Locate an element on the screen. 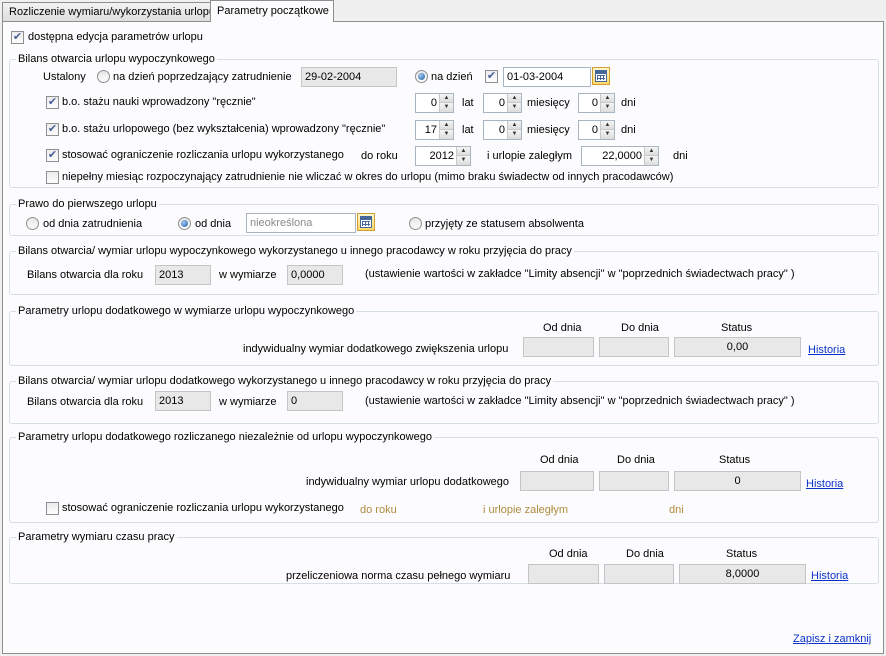  niezaleznie-do-field is located at coordinates (634, 481).